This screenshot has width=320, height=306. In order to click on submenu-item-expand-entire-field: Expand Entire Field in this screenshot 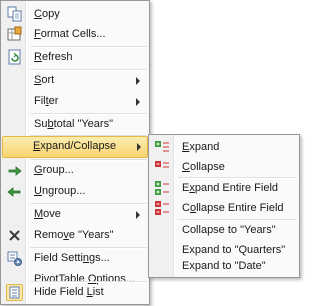, I will do `click(224, 188)`.